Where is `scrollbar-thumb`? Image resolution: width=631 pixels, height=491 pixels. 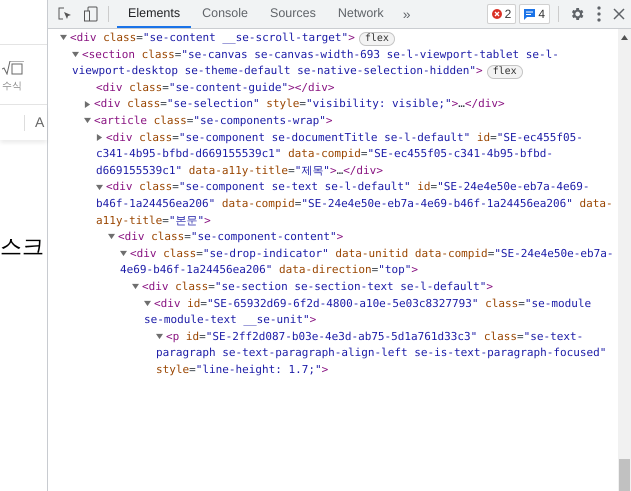 scrollbar-thumb is located at coordinates (624, 475).